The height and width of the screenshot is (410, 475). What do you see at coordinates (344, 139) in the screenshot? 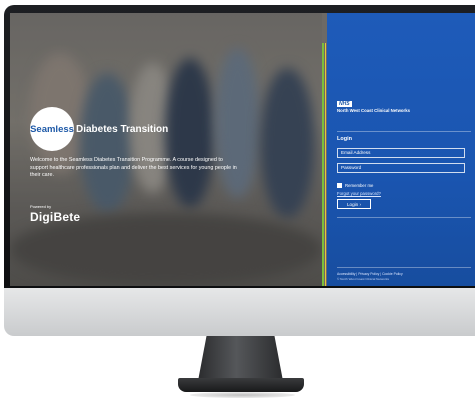
I see `login-title: Login` at bounding box center [344, 139].